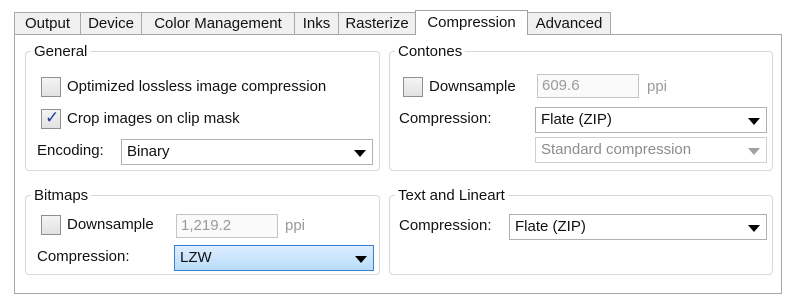 Image resolution: width=795 pixels, height=302 pixels. Describe the element at coordinates (153, 119) in the screenshot. I see `crop-images-label: Crop images on clip mask` at that location.